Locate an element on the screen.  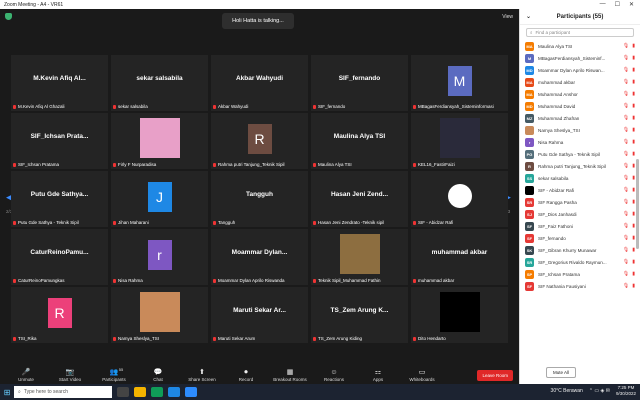
zoom-icon is located at coordinates (191, 392).